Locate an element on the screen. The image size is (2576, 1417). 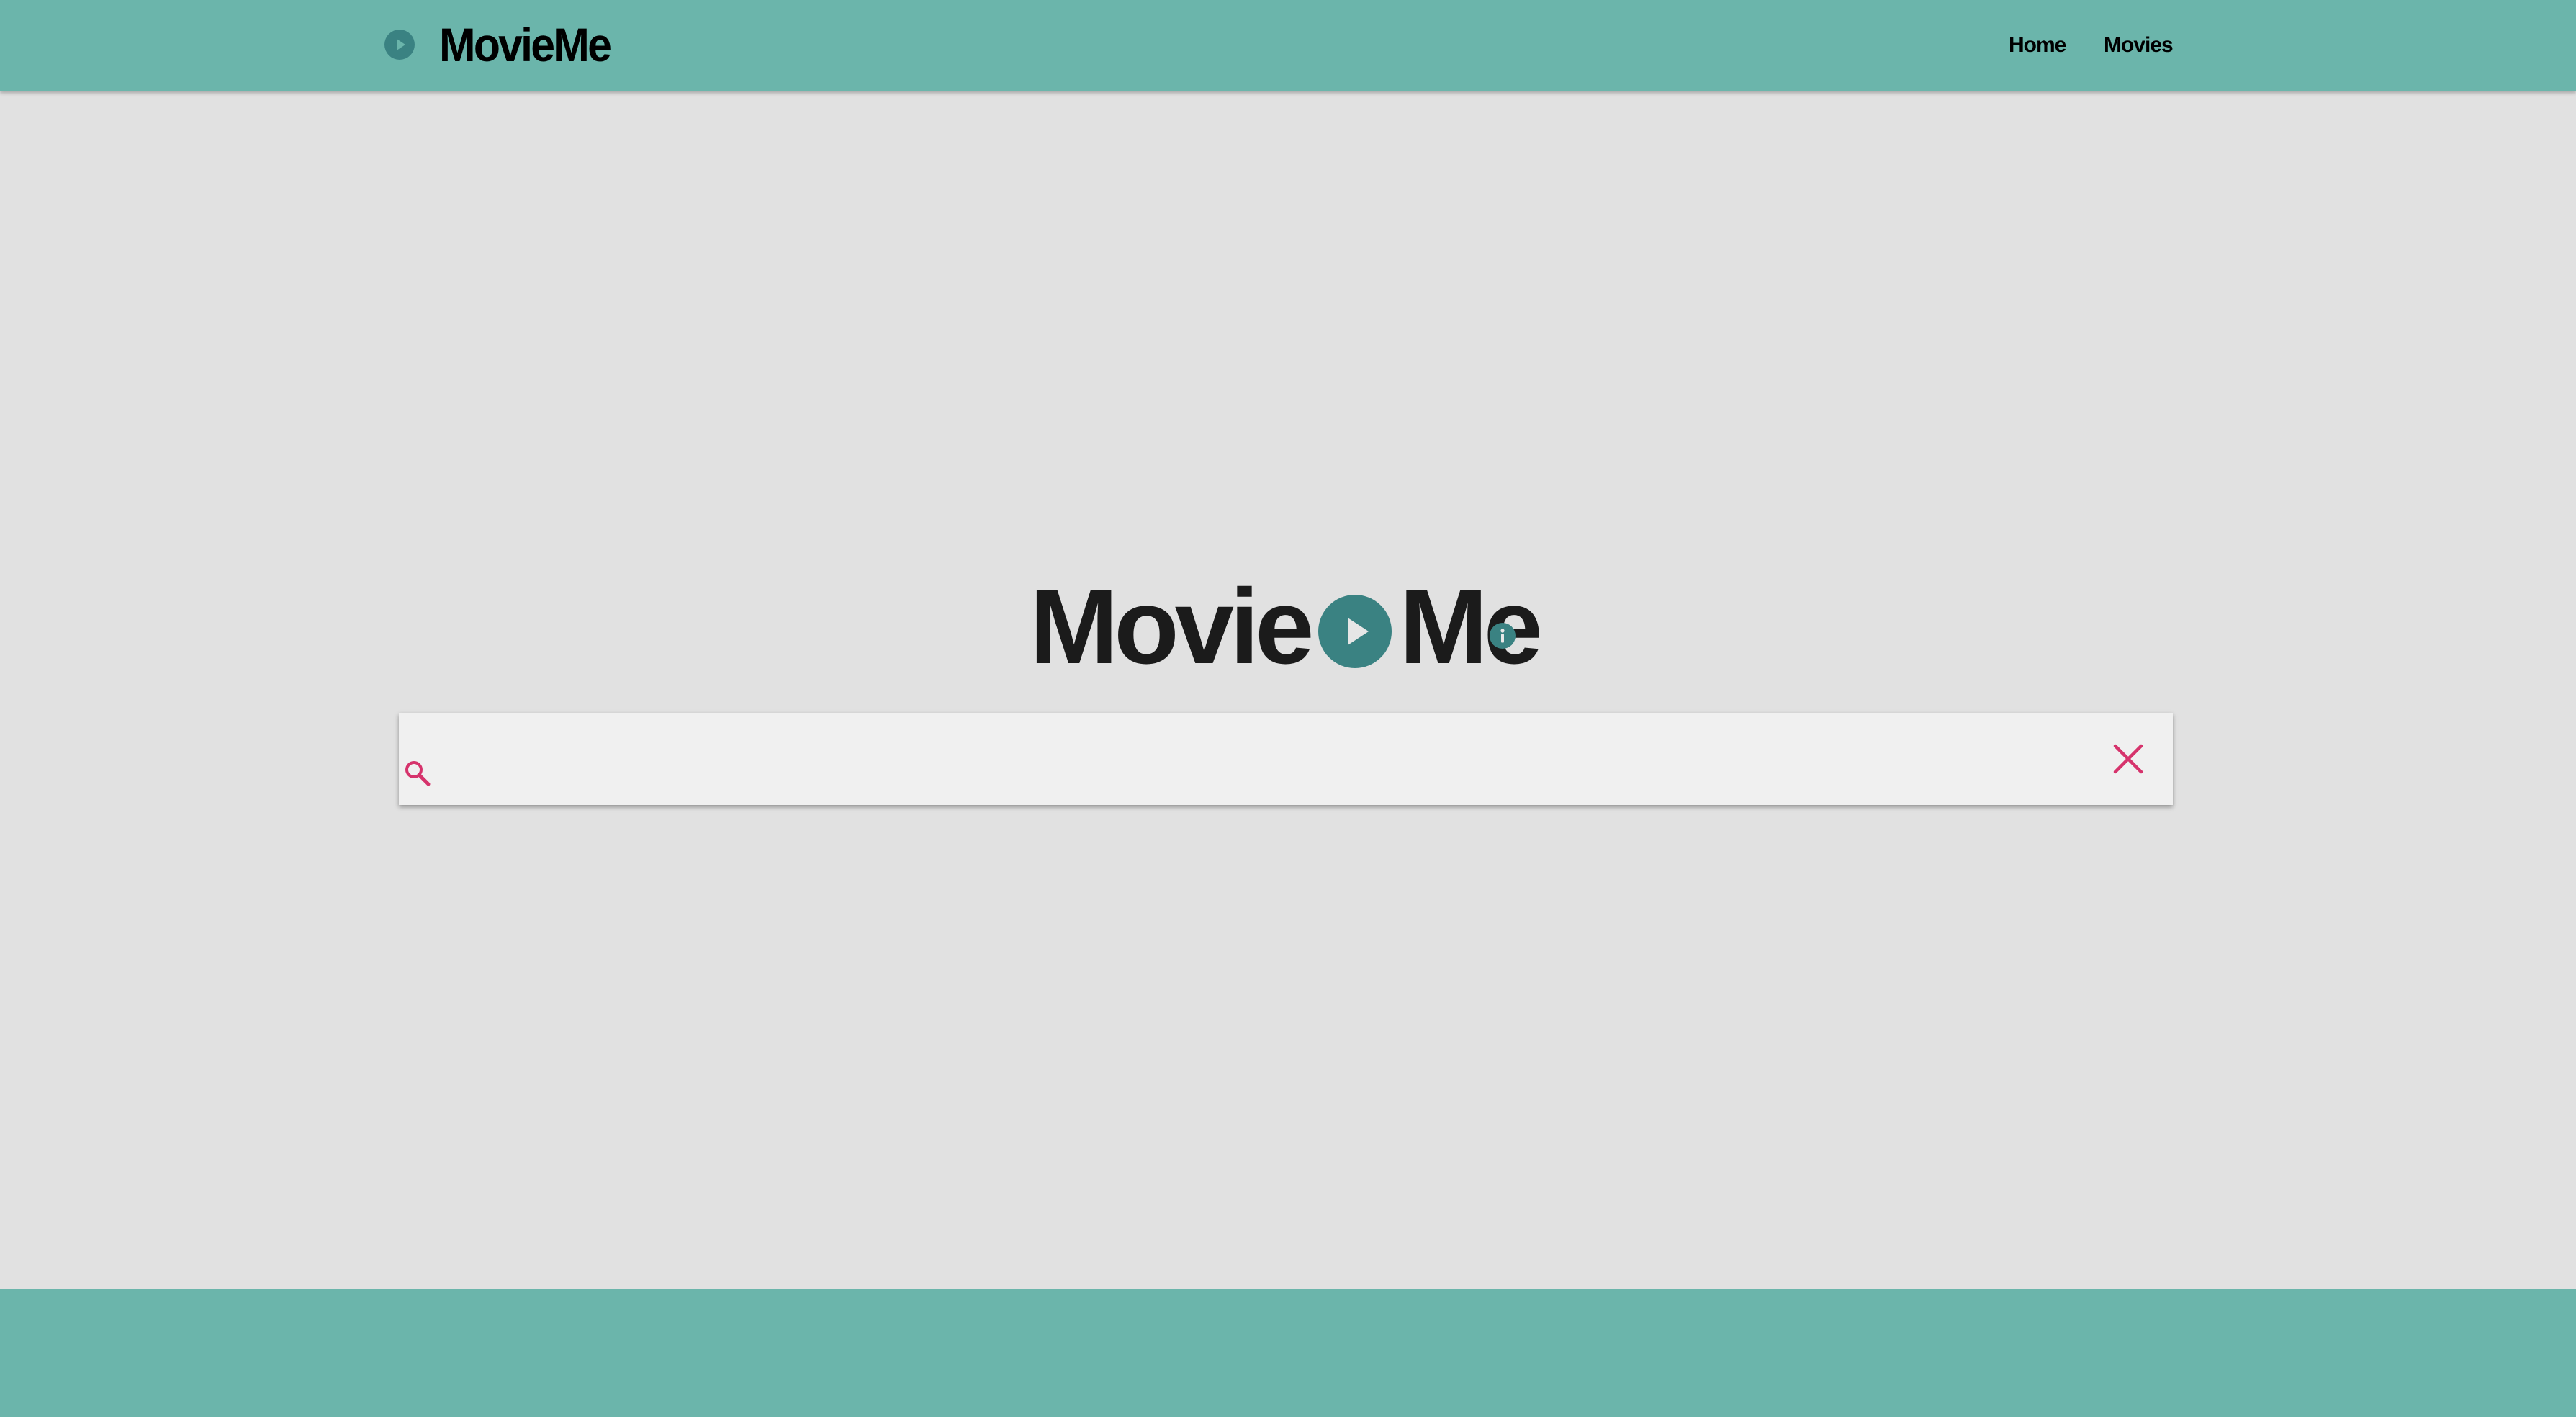
brand-name: MovieMe is located at coordinates (525, 44).